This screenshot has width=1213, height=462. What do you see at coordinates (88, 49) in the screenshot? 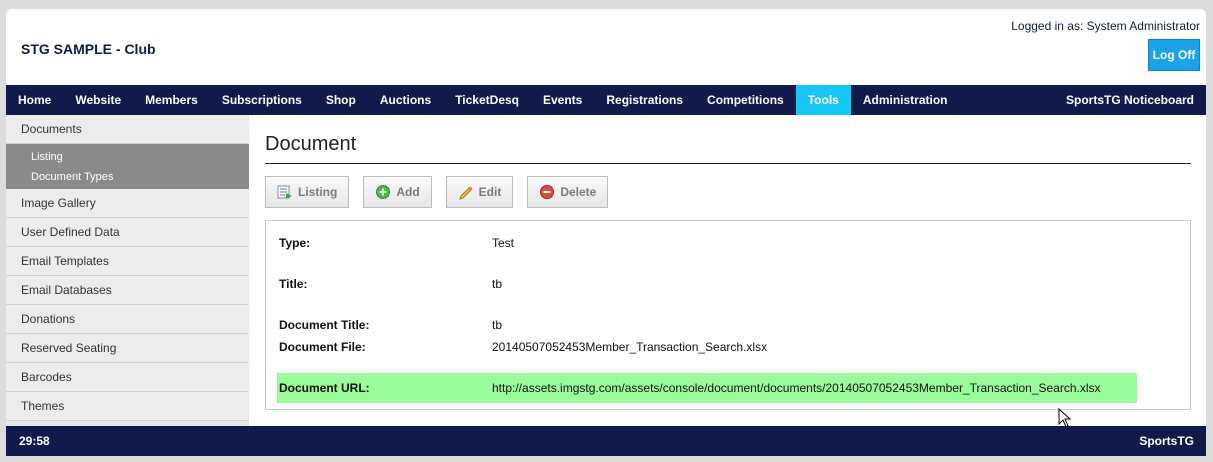
I see `app-title: STG SAMPLE - Club` at bounding box center [88, 49].